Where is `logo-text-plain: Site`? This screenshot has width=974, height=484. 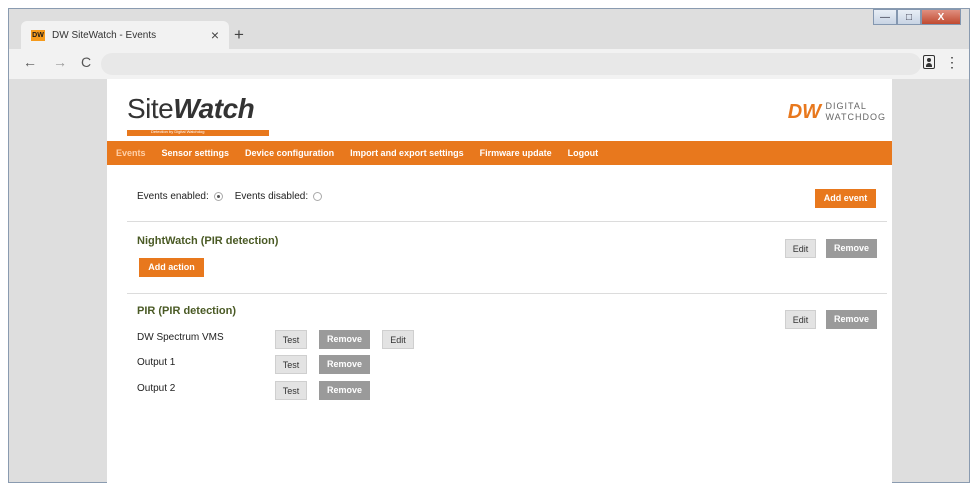 logo-text-plain: Site is located at coordinates (150, 108).